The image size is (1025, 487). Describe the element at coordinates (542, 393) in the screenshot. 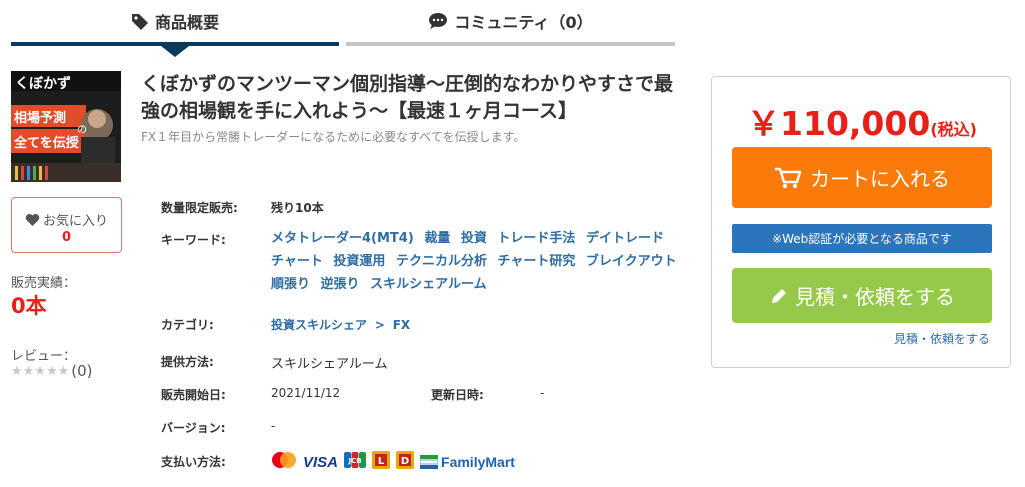

I see `update-value: -` at that location.